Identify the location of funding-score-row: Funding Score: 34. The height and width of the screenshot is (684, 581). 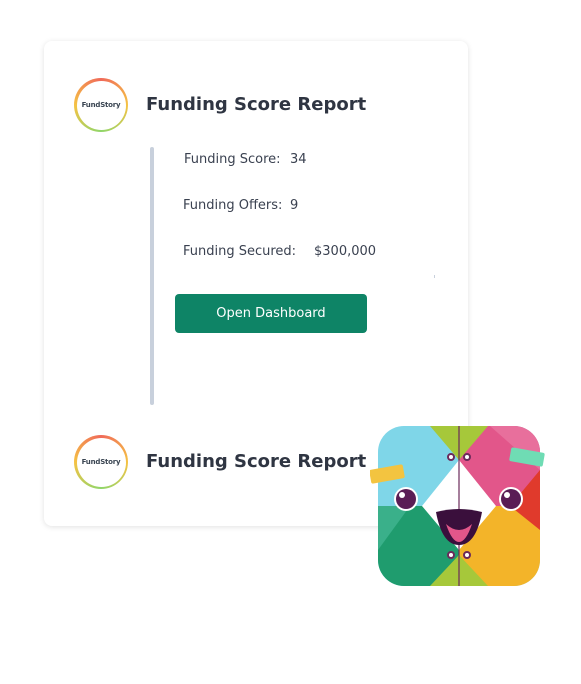
(245, 159).